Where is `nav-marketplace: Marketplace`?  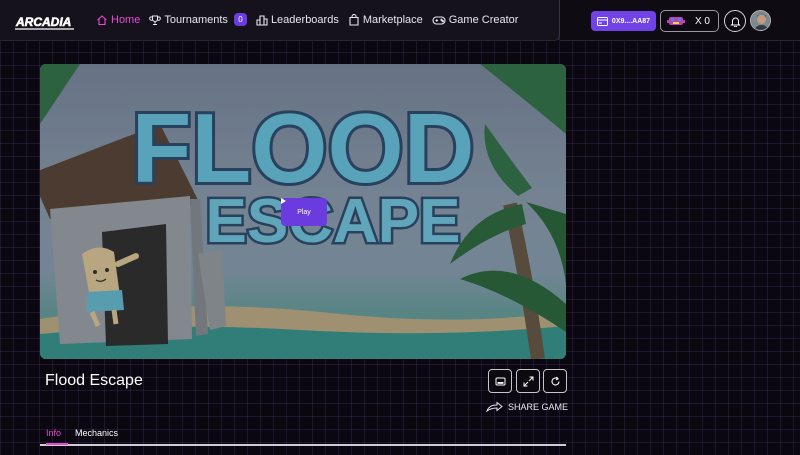
nav-marketplace: Marketplace is located at coordinates (385, 19).